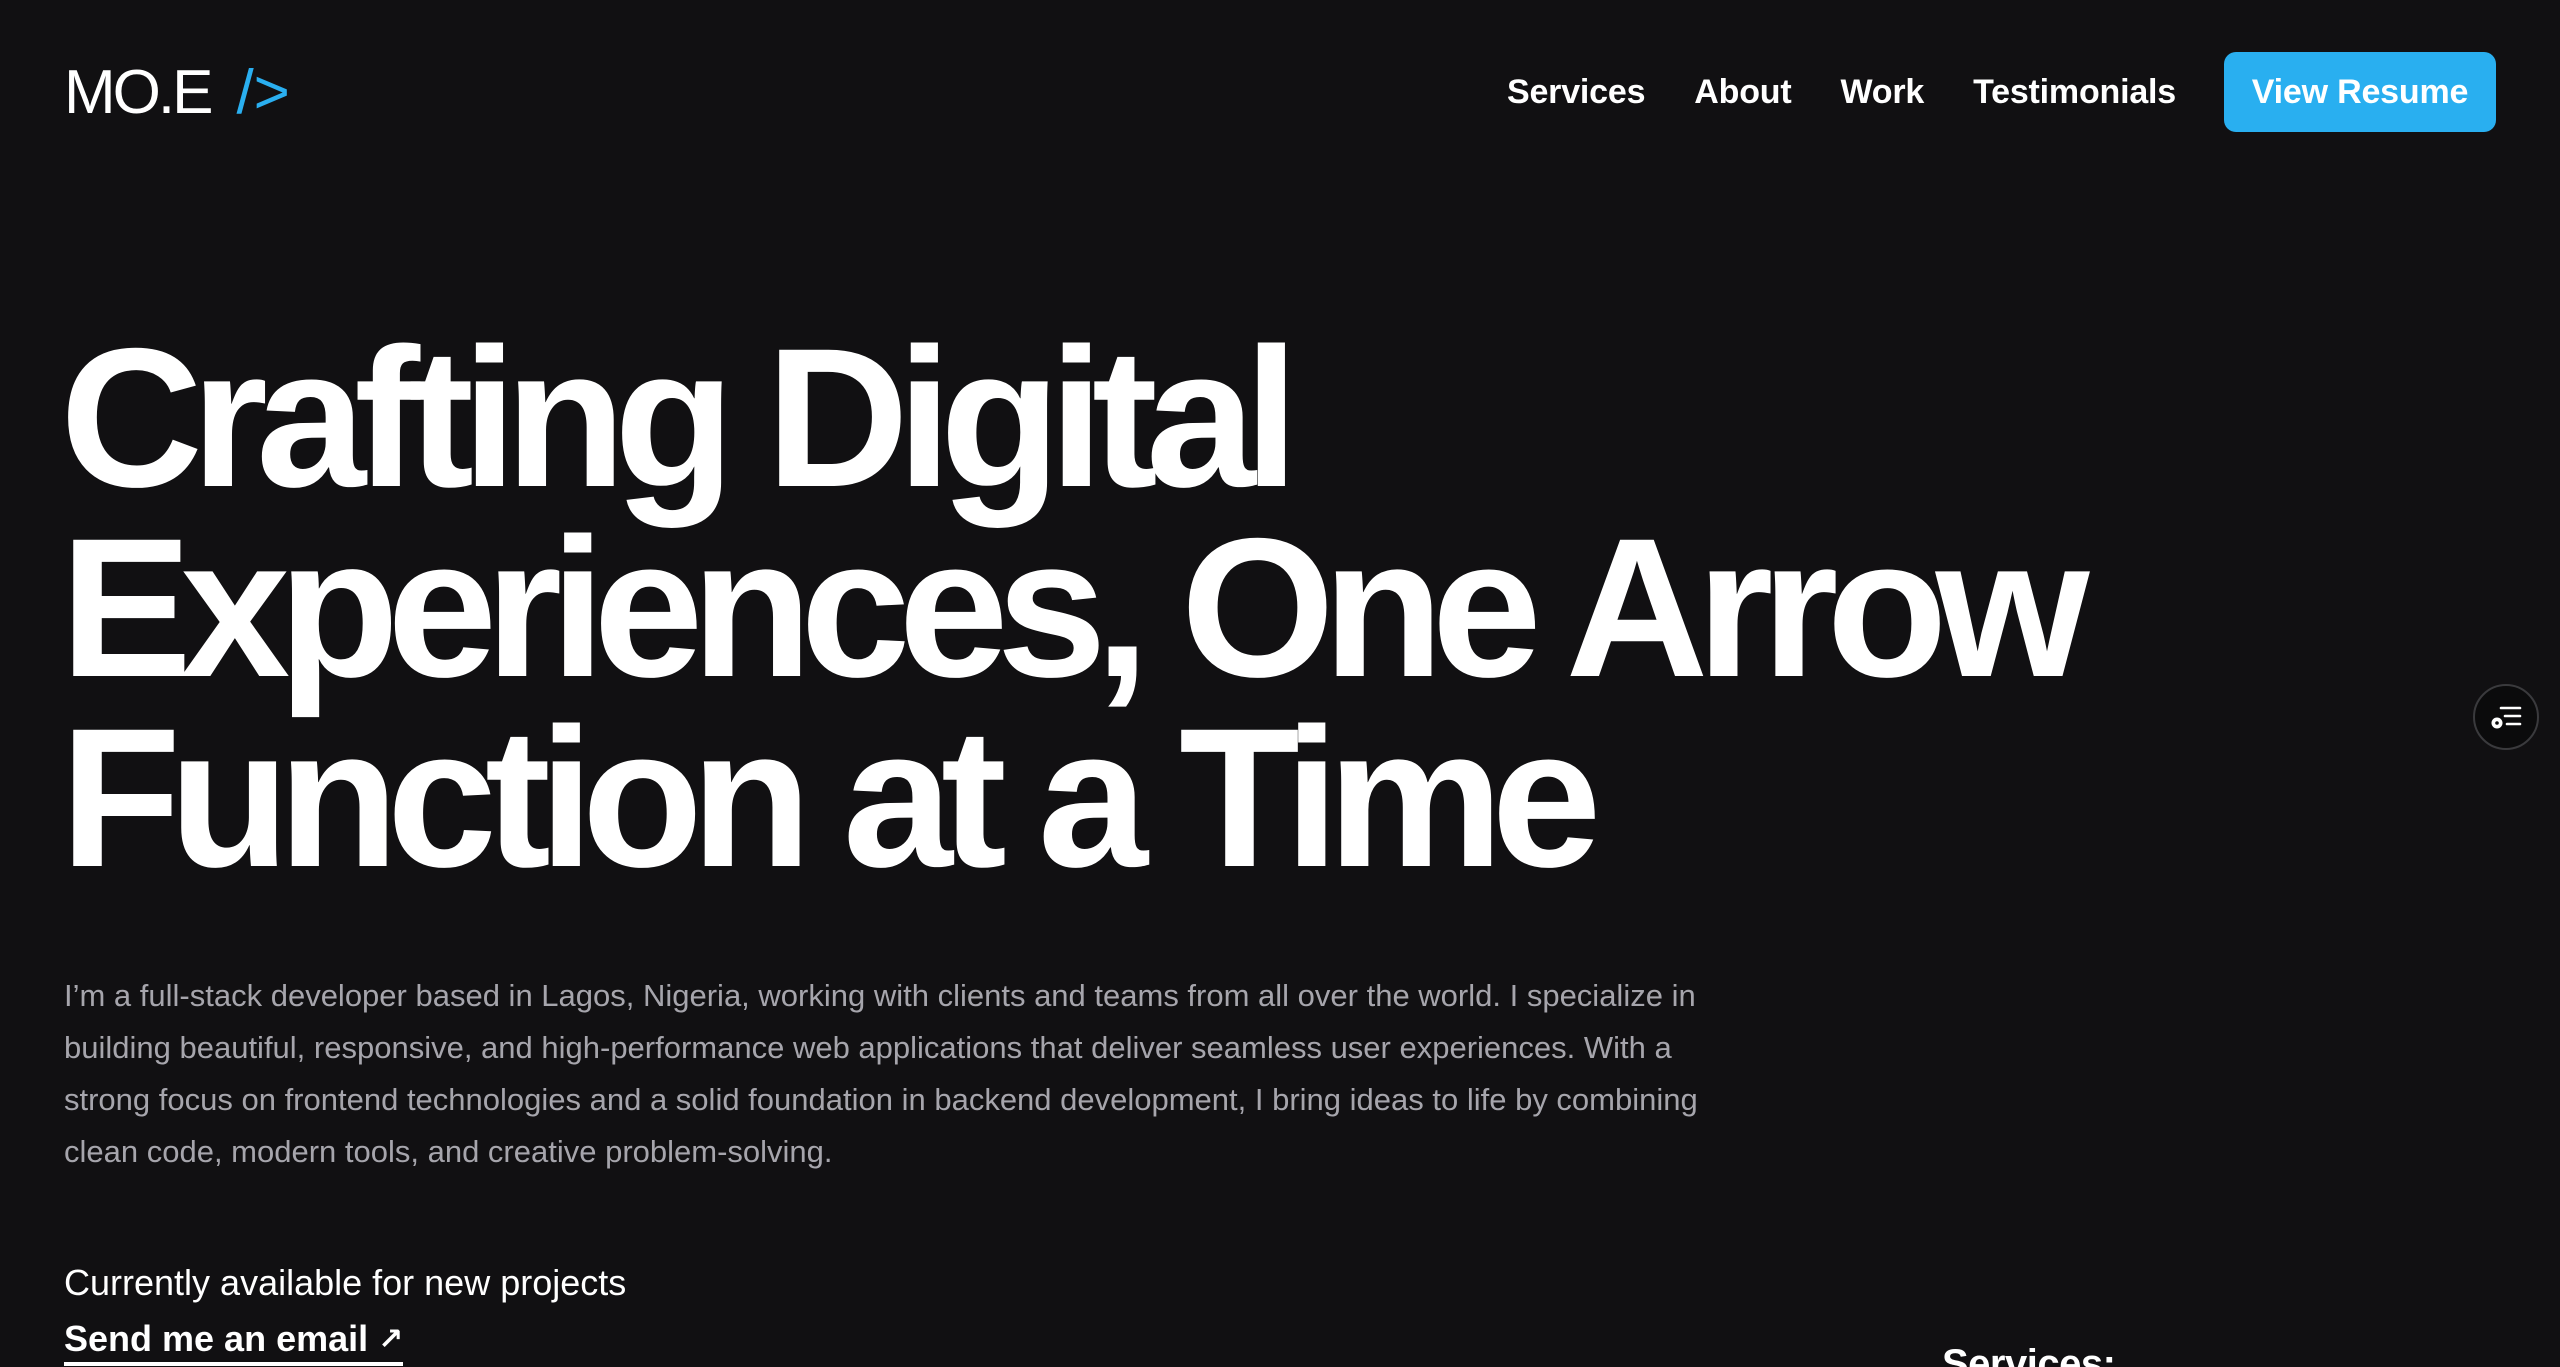 Image resolution: width=2560 pixels, height=1367 pixels. I want to click on logo: MO.E />, so click(177, 92).